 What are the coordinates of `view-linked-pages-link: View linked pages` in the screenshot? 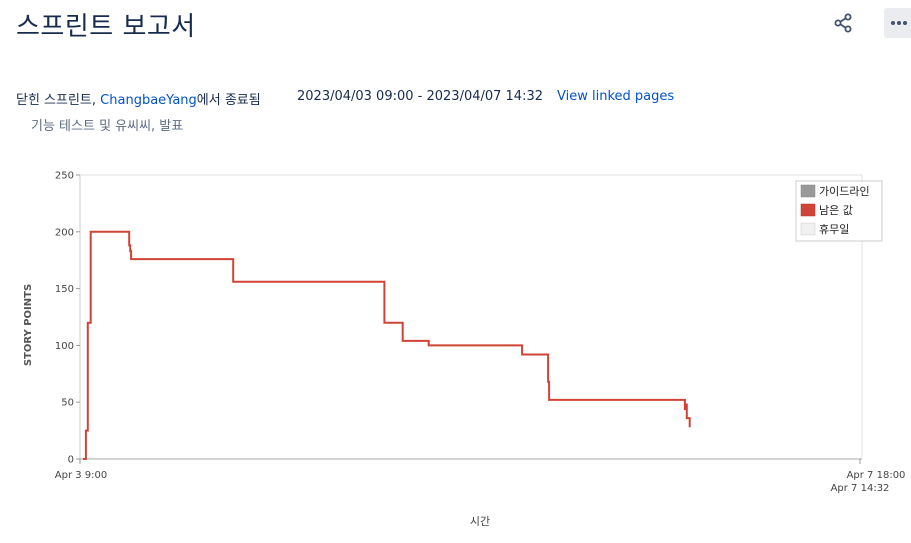 It's located at (615, 96).